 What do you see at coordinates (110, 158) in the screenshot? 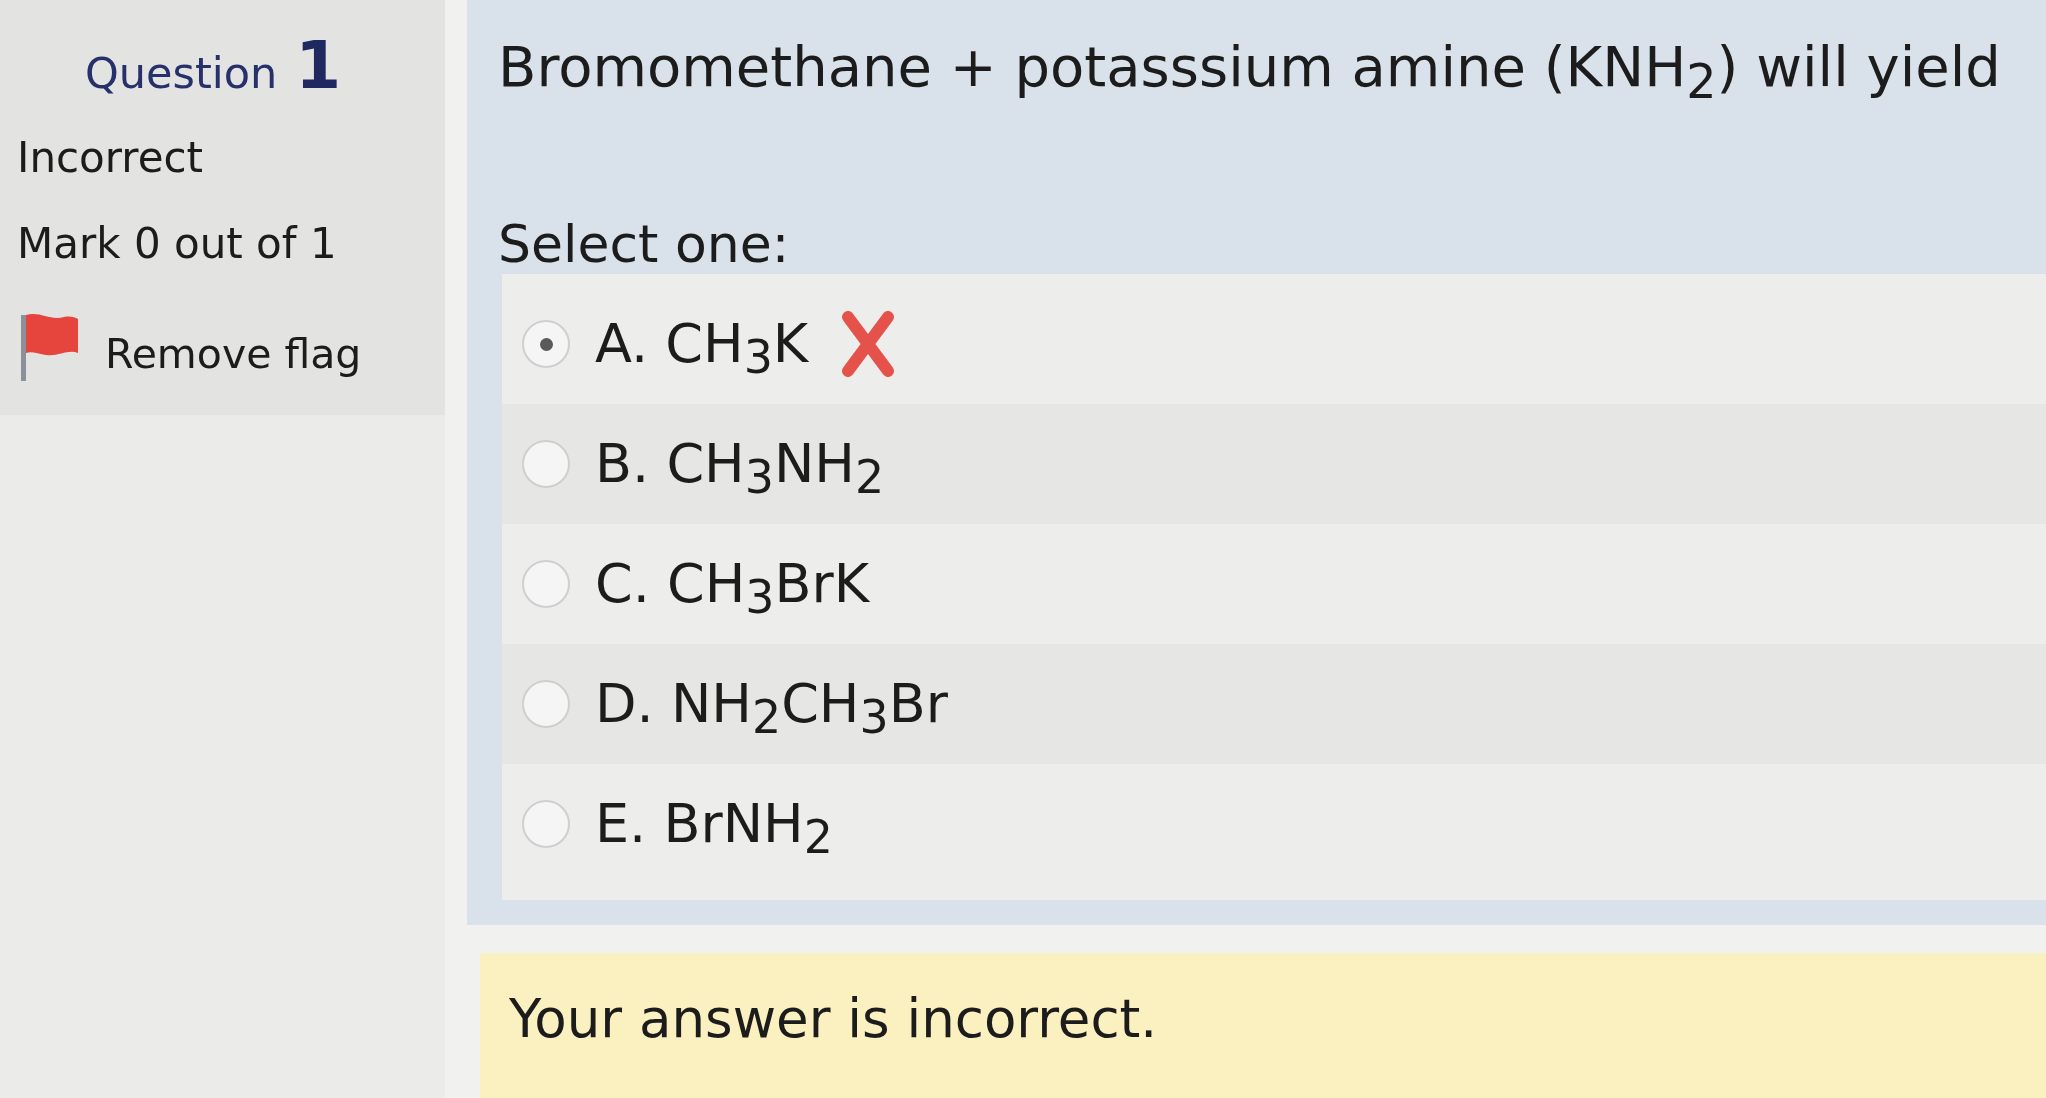
I see `question-status: Incorrect` at bounding box center [110, 158].